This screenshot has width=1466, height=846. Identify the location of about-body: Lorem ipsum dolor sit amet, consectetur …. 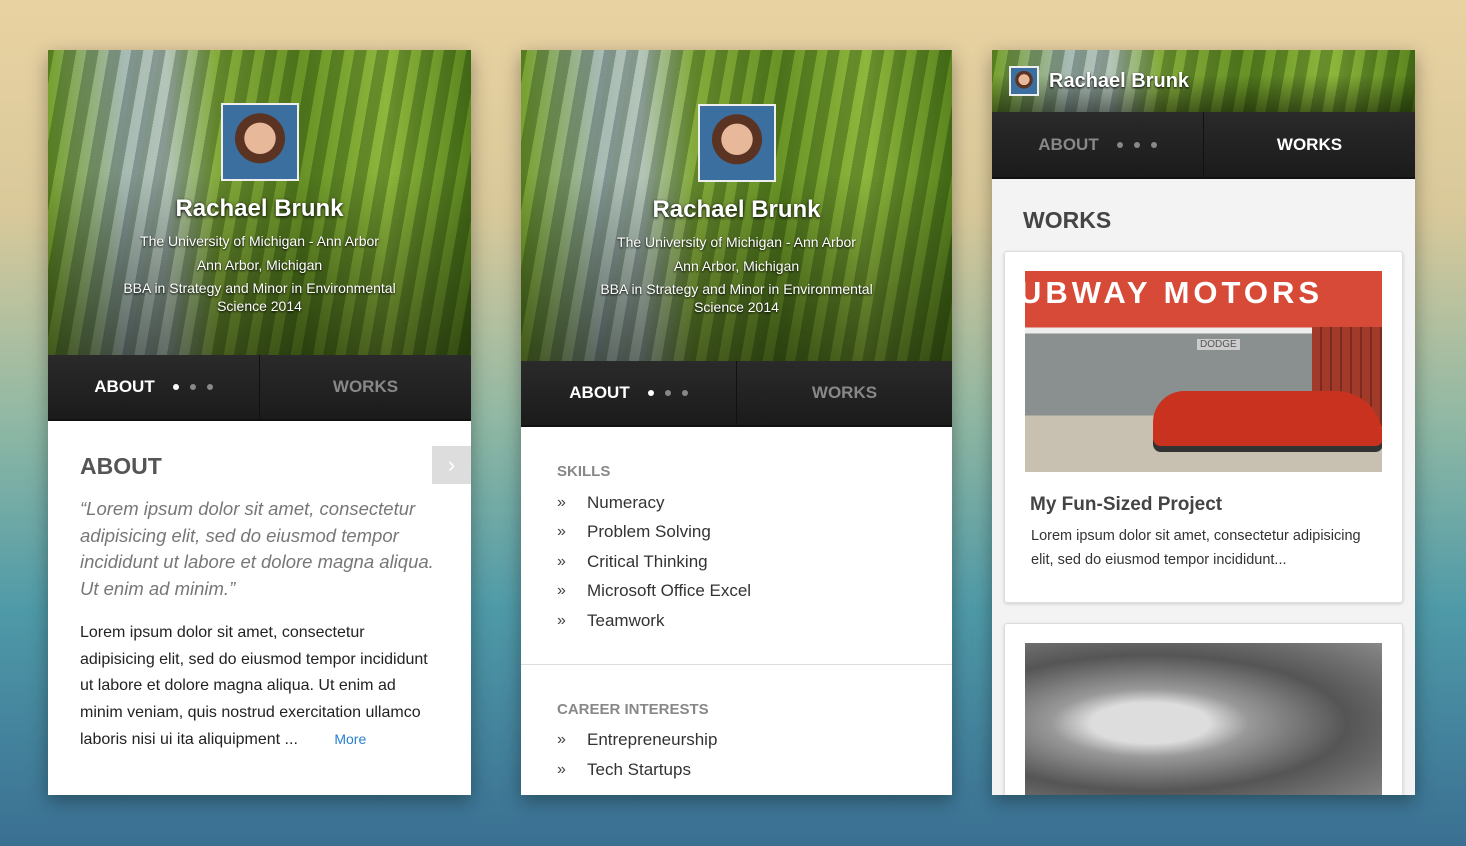
(254, 686).